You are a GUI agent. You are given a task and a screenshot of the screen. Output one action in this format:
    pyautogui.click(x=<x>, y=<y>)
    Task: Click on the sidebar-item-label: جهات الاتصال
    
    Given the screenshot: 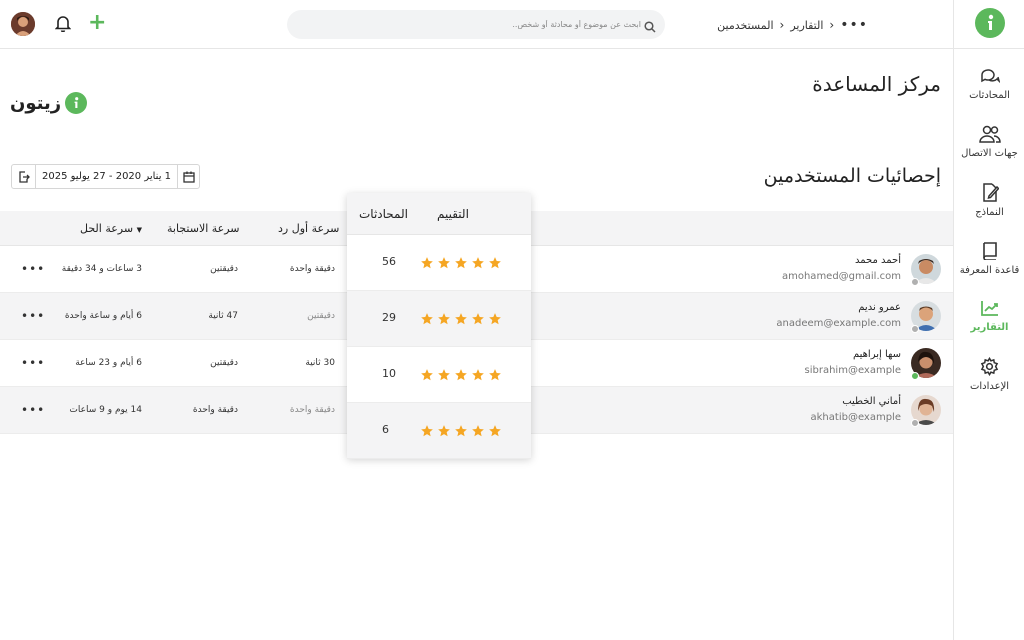 What is the action you would take?
    pyautogui.click(x=989, y=153)
    